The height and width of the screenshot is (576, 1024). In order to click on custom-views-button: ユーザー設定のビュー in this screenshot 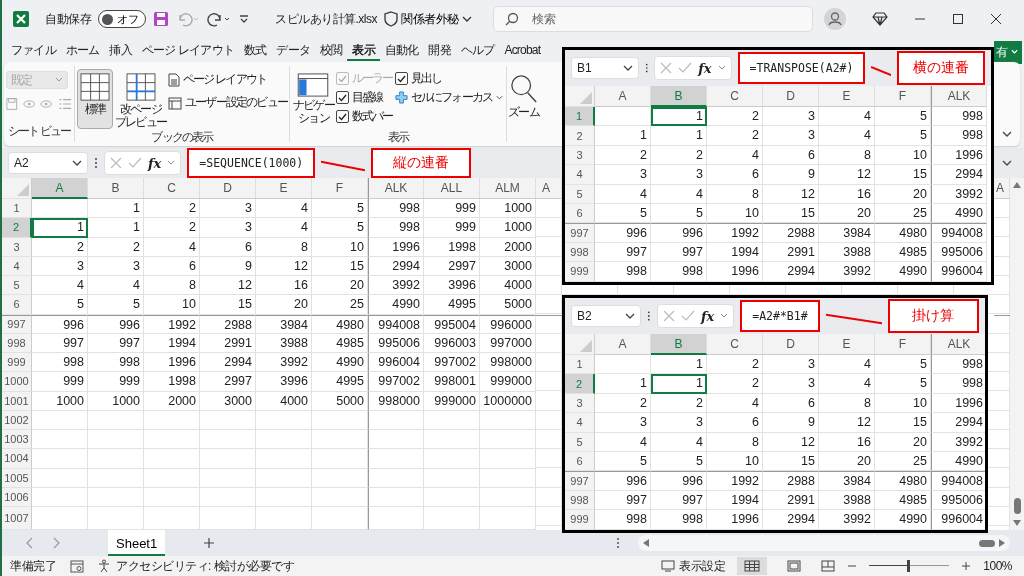, I will do `click(228, 102)`.